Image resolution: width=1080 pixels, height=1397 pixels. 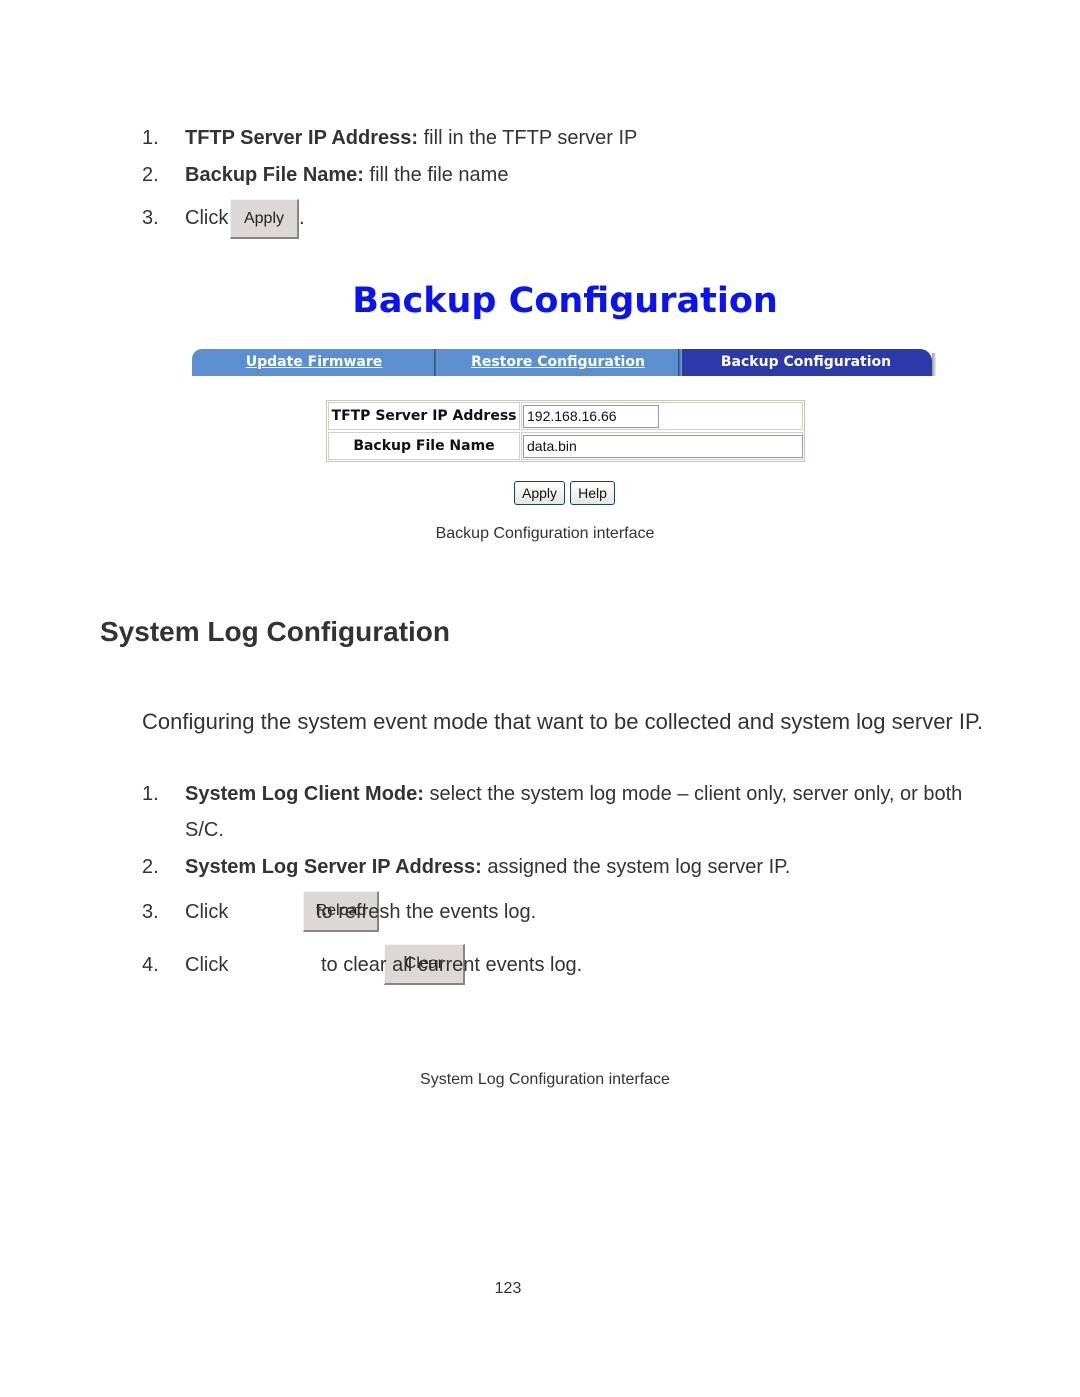 What do you see at coordinates (636, 867) in the screenshot?
I see `step-text: assigned the system log server IP.` at bounding box center [636, 867].